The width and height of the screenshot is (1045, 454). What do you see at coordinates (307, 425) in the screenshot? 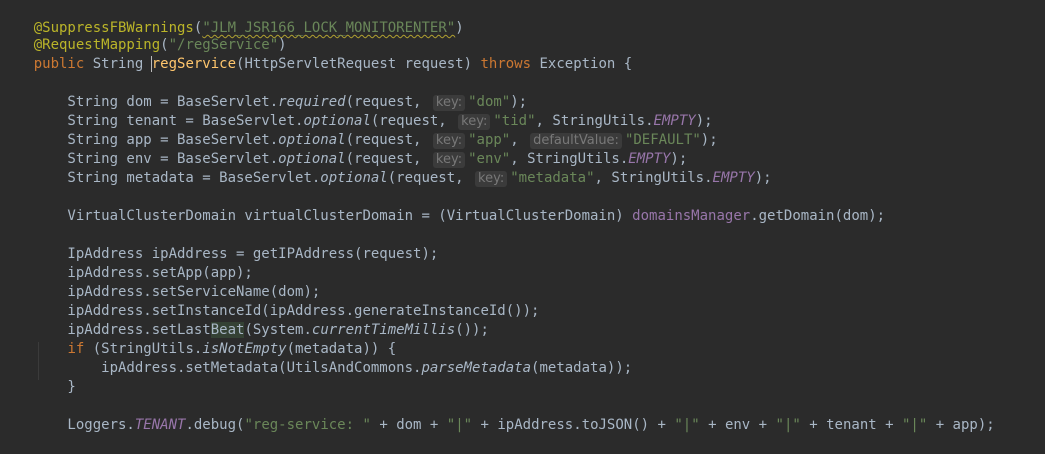
I see `string-literal: "reg-service: "` at bounding box center [307, 425].